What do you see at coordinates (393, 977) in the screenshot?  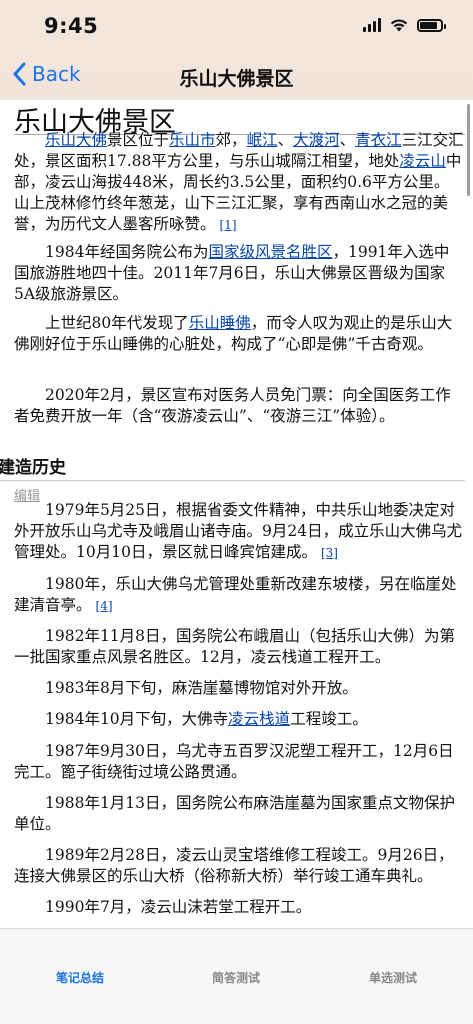 I see `tab-single-choice-test: 单选测试` at bounding box center [393, 977].